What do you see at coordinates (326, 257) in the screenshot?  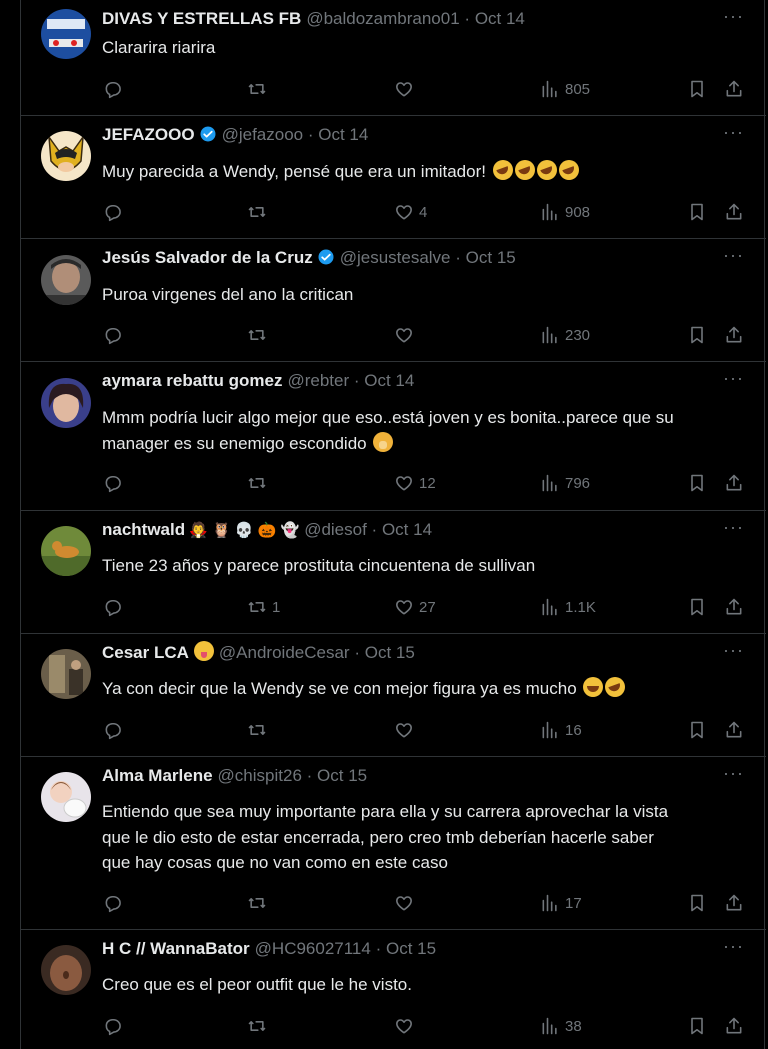 I see `verified-badge-icon` at bounding box center [326, 257].